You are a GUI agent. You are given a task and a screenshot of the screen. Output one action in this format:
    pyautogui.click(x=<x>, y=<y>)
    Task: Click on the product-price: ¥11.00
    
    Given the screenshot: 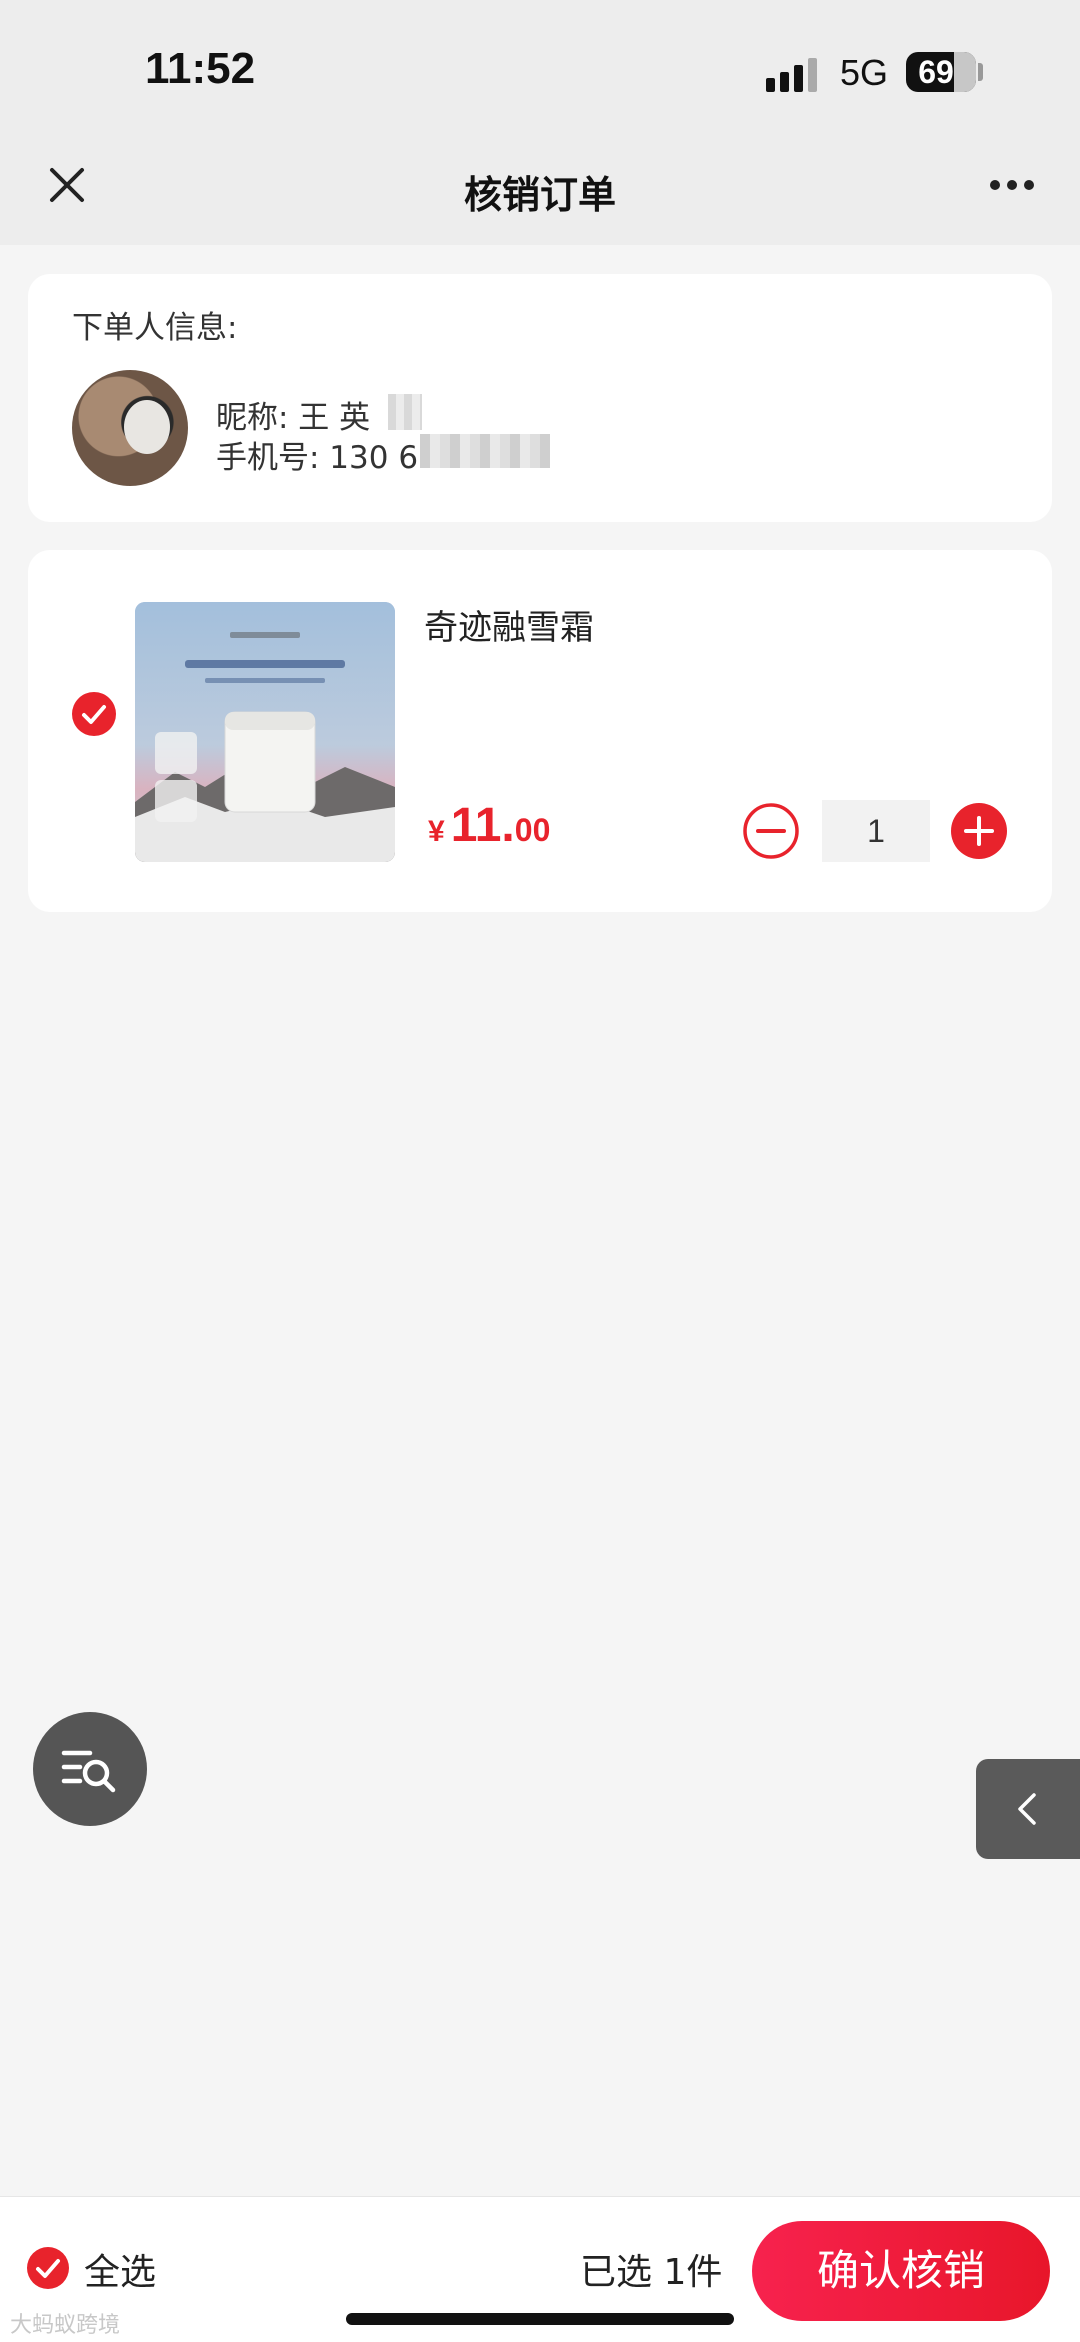 What is the action you would take?
    pyautogui.click(x=489, y=825)
    